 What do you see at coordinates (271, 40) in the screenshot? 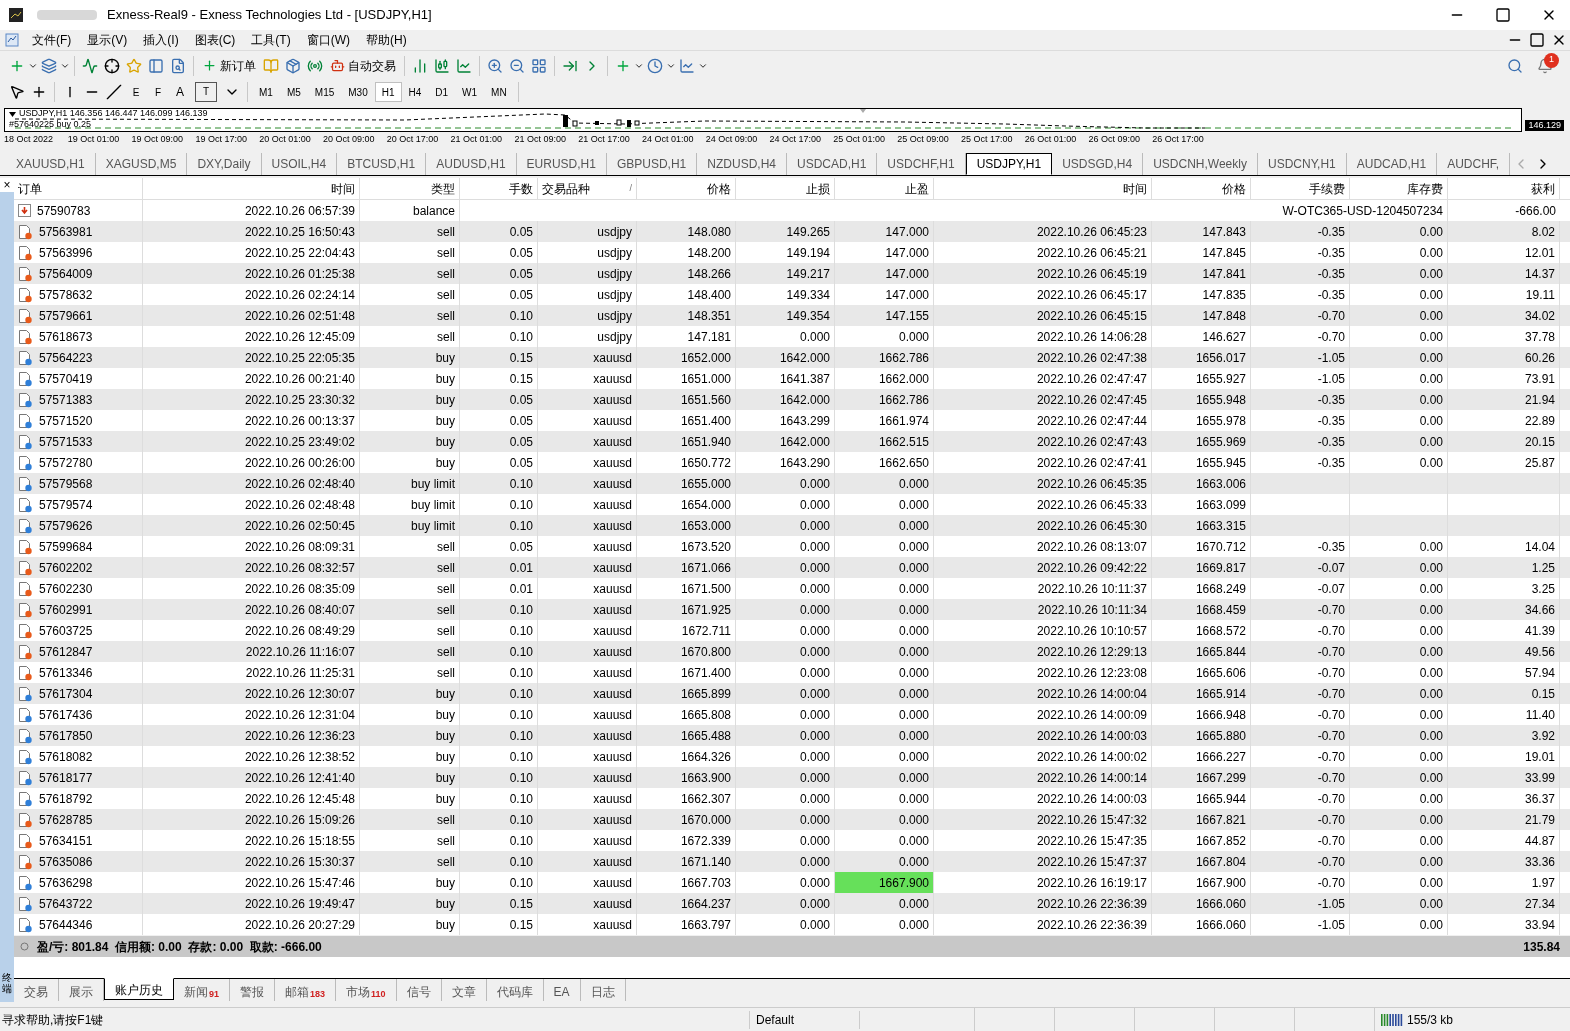
I see `menu-item: 工具(T)` at bounding box center [271, 40].